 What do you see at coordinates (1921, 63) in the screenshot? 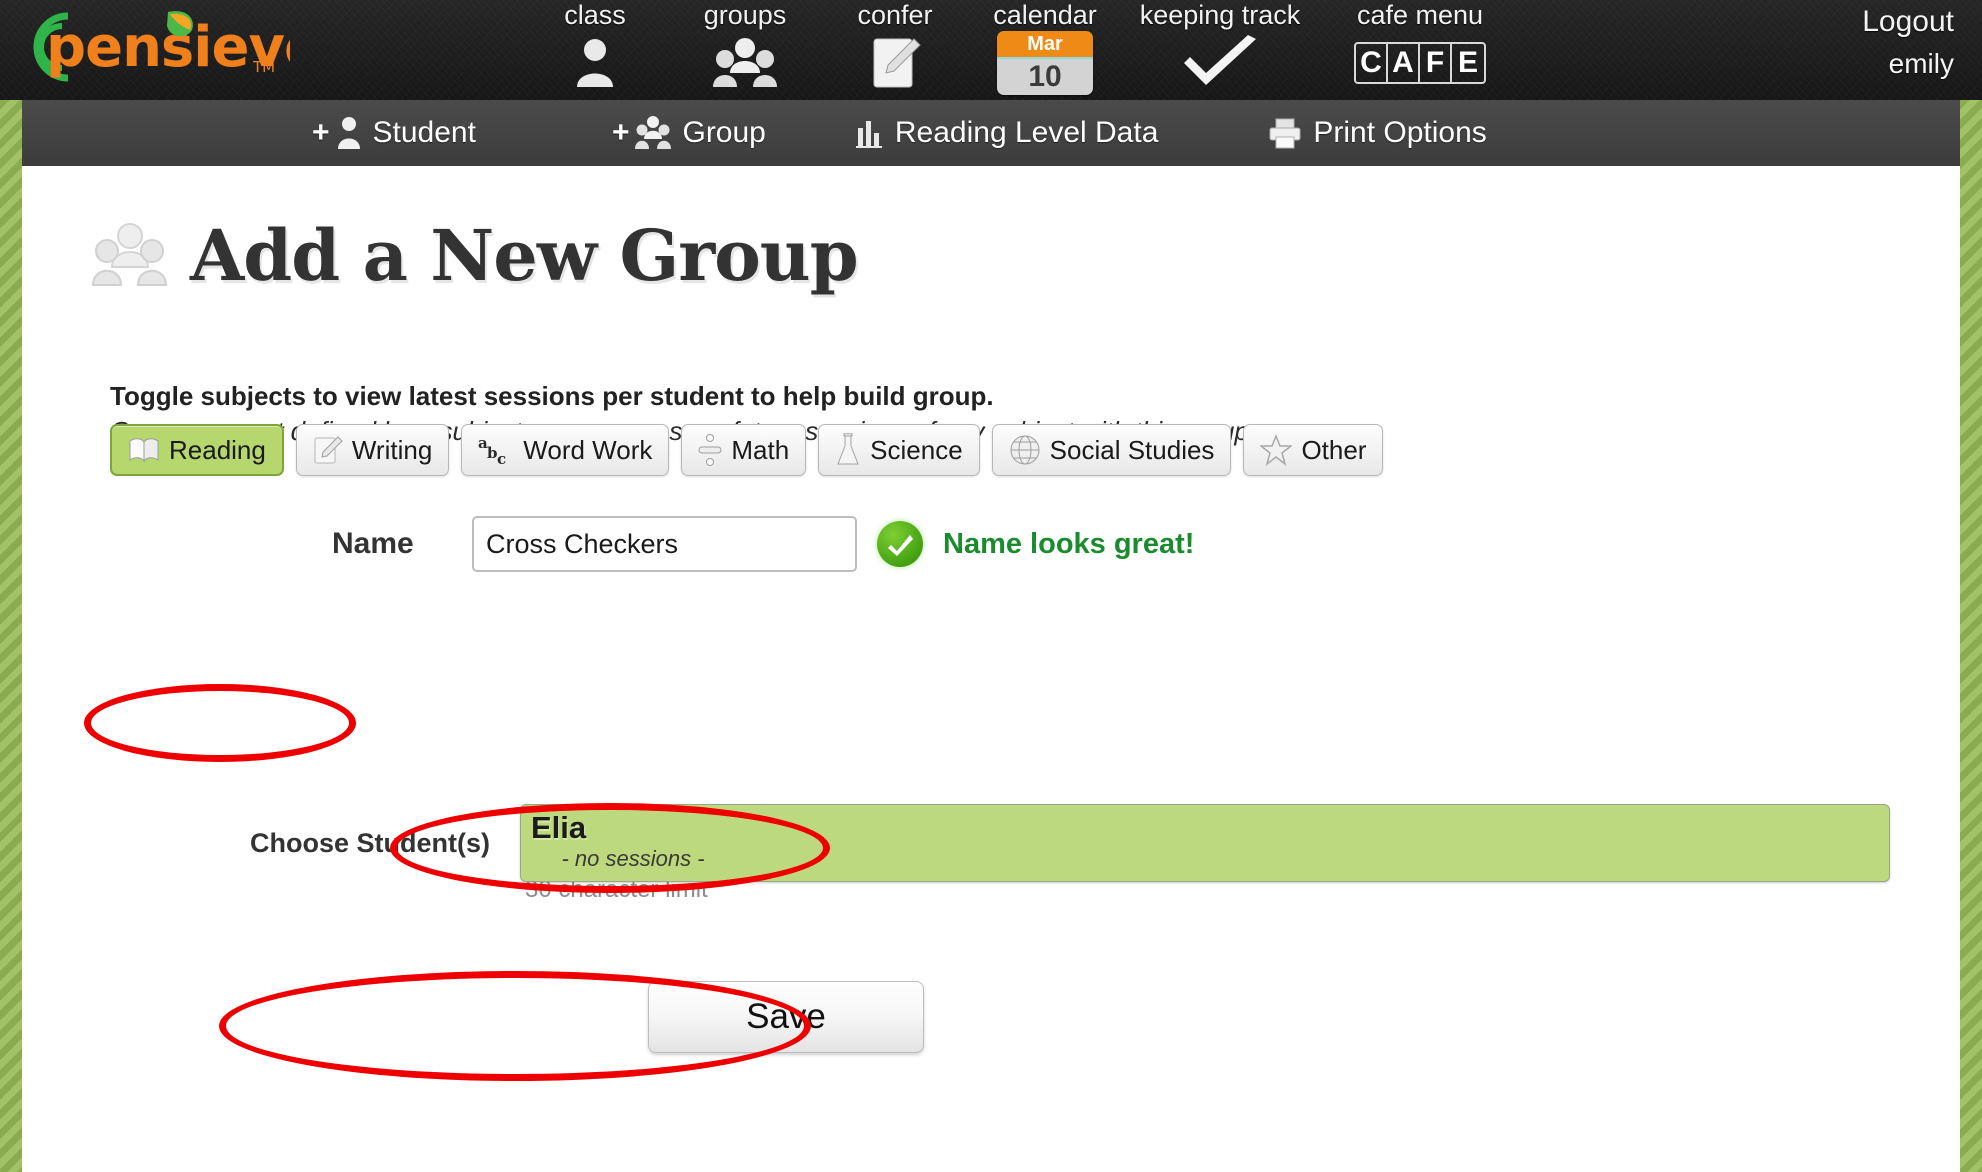
I see `username-label: emily` at bounding box center [1921, 63].